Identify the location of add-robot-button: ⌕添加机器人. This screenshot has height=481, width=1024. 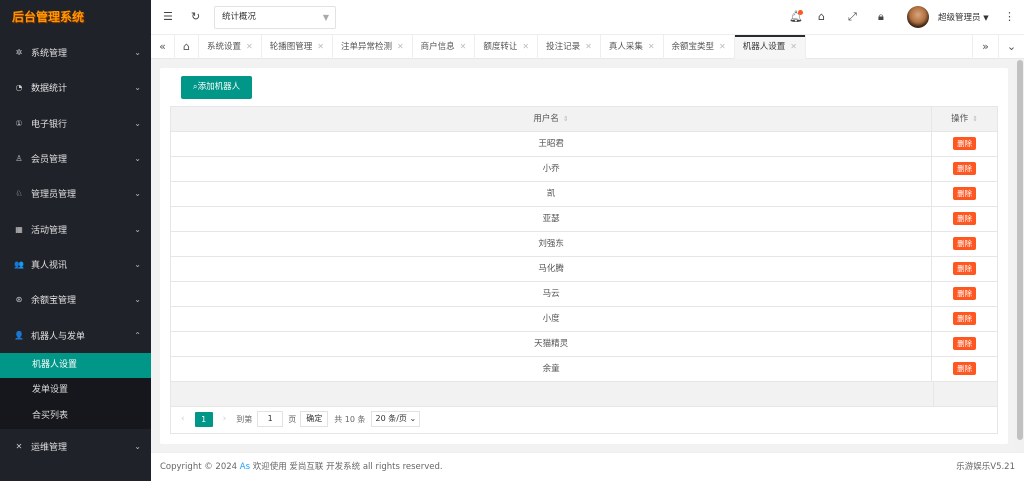
(216, 87).